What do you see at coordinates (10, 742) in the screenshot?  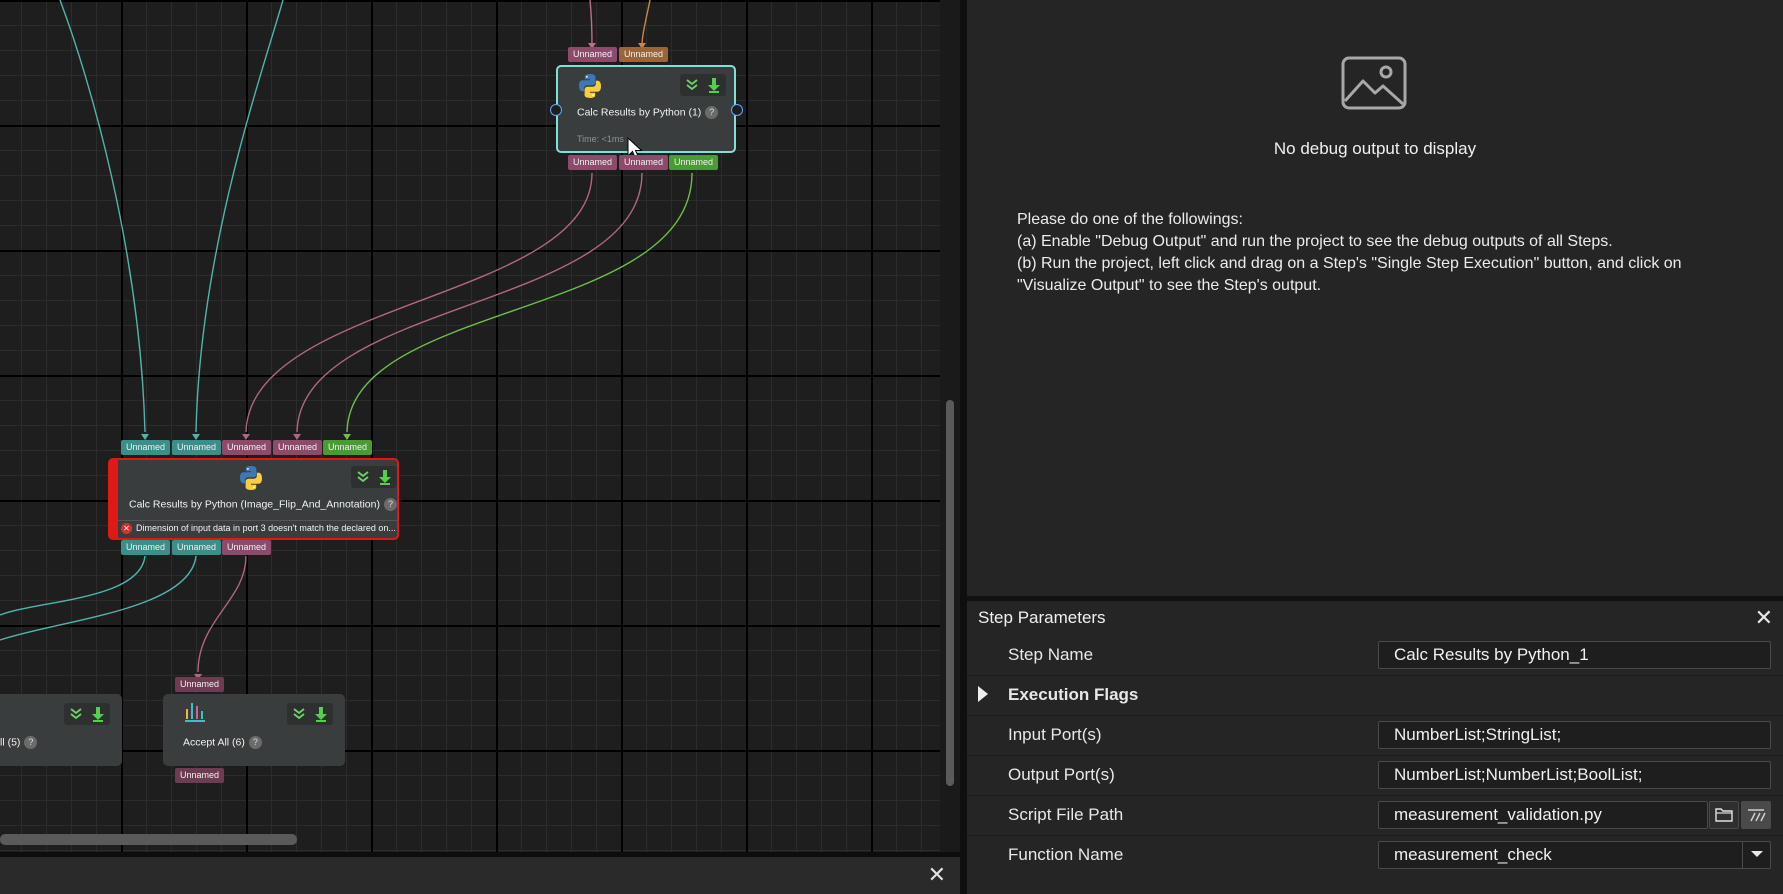 I see `node-title-text: ll (5)` at bounding box center [10, 742].